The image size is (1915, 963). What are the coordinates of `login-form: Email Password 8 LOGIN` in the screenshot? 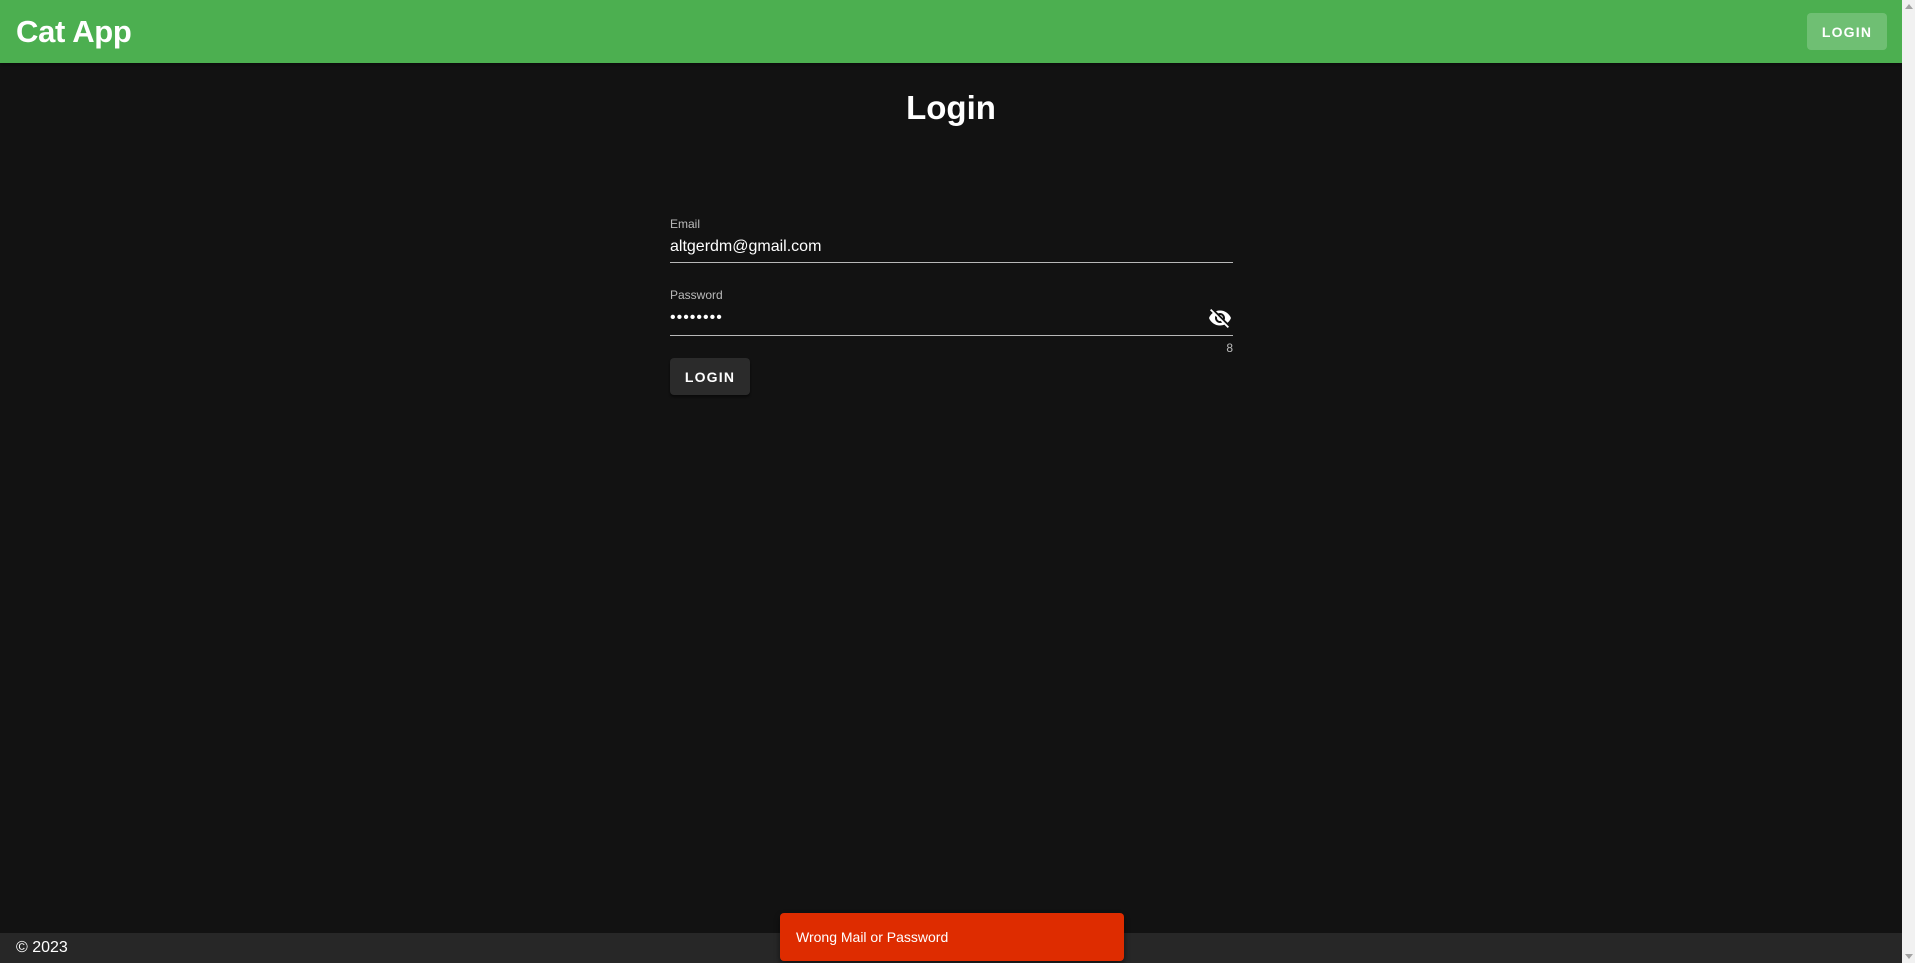 It's located at (951, 305).